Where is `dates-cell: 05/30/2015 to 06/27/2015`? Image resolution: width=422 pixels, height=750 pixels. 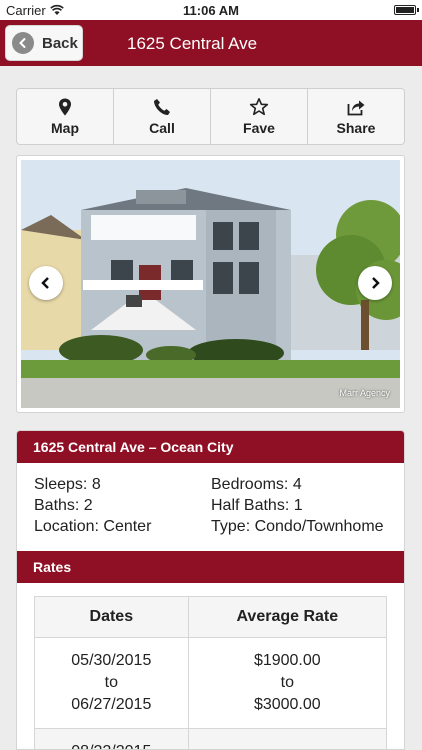
dates-cell: 05/30/2015 to 06/27/2015 is located at coordinates (111, 683).